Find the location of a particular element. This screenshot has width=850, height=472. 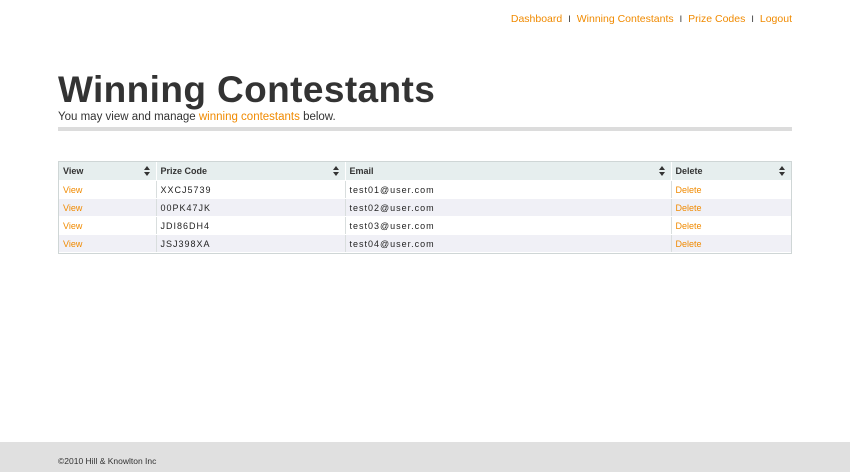

table-row: View 00PK47JK test02@user.com Delete is located at coordinates (425, 207).